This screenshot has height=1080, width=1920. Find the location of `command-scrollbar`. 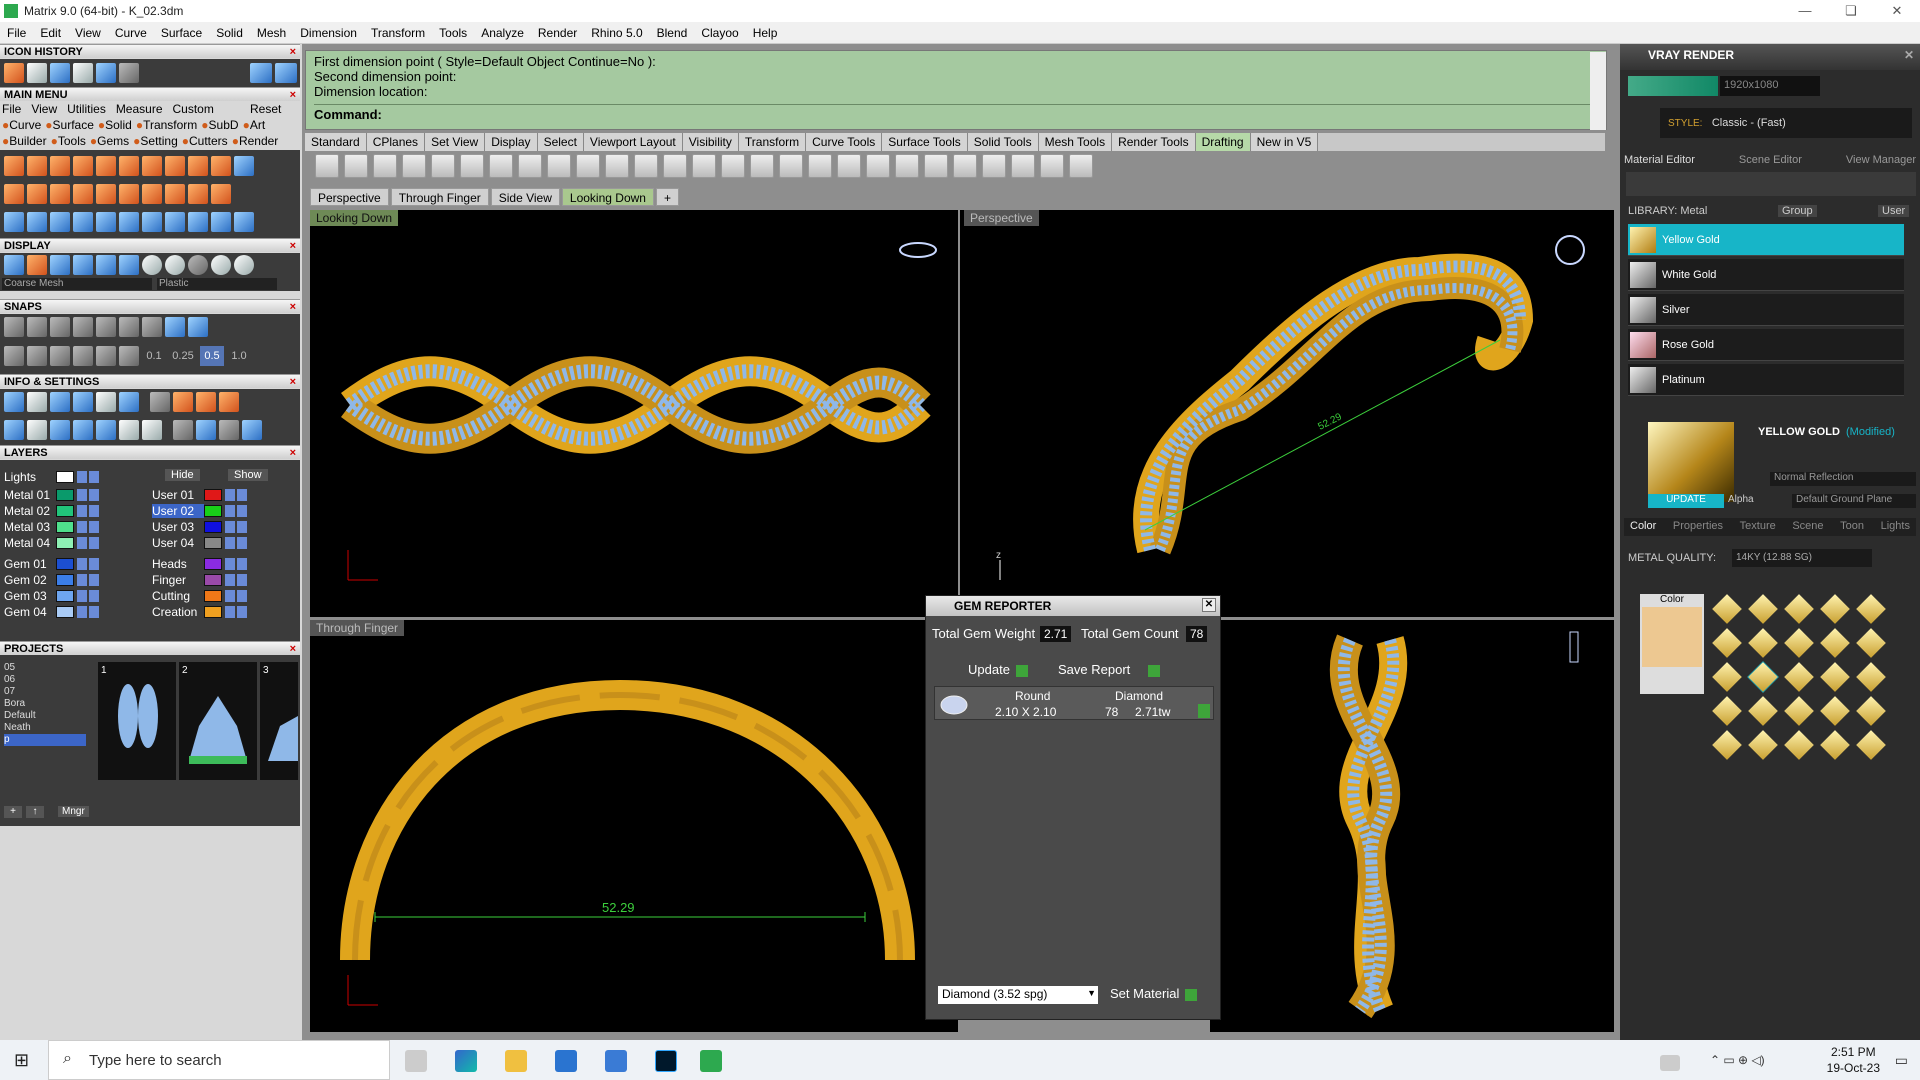

command-scrollbar is located at coordinates (1598, 91).